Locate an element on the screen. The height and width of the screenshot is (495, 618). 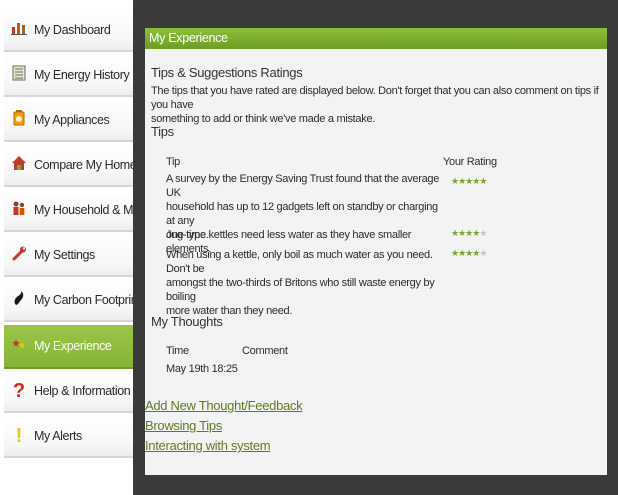
sidebar-item-my-experience: My Experience is located at coordinates (68, 347).